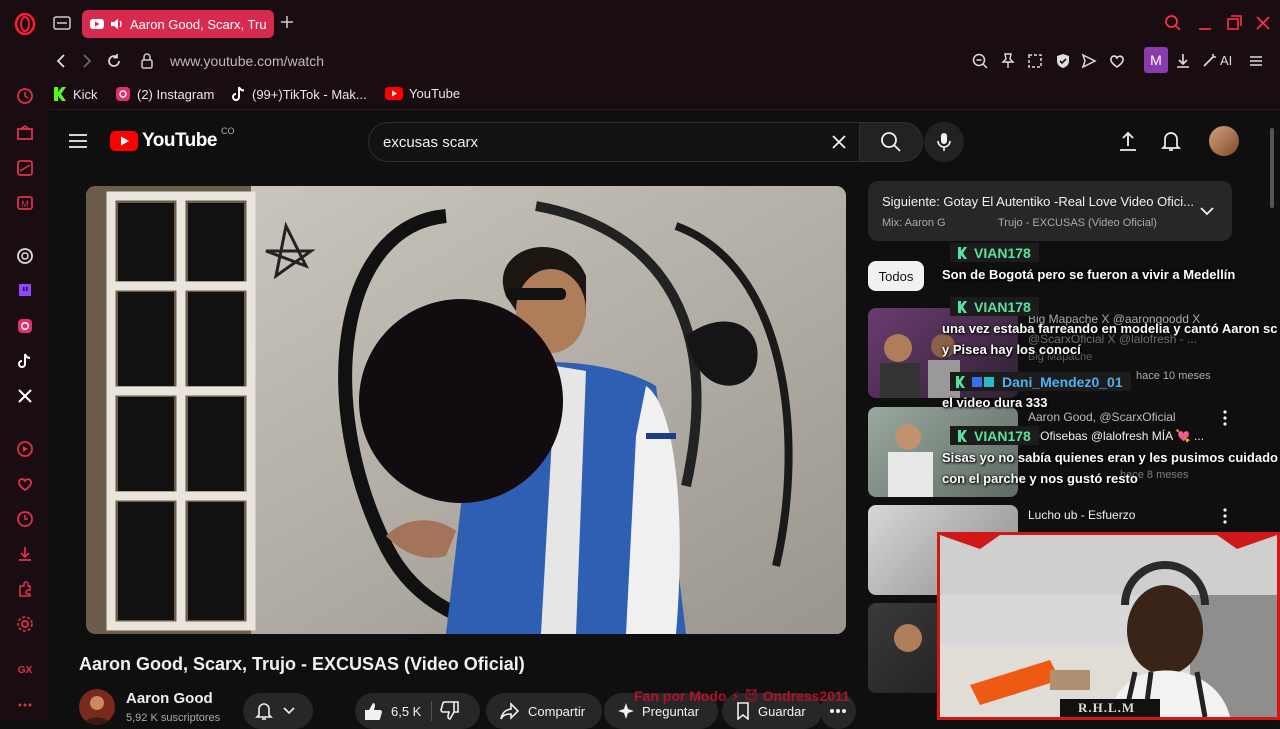  I want to click on send-icon, so click(1089, 61).